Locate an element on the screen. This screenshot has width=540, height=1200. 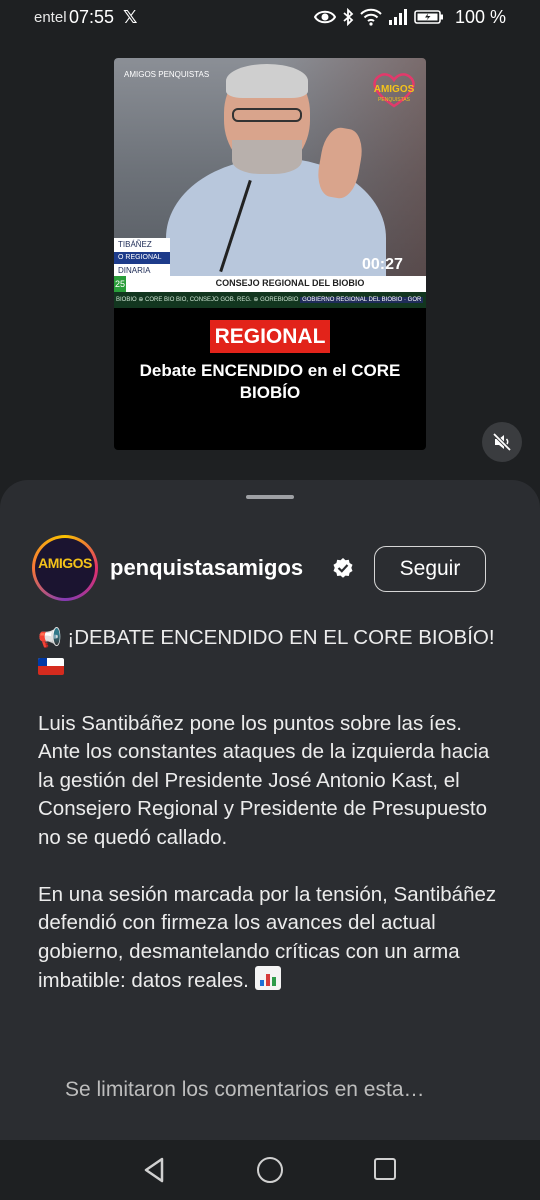
clock: 07:55 is located at coordinates (92, 17).